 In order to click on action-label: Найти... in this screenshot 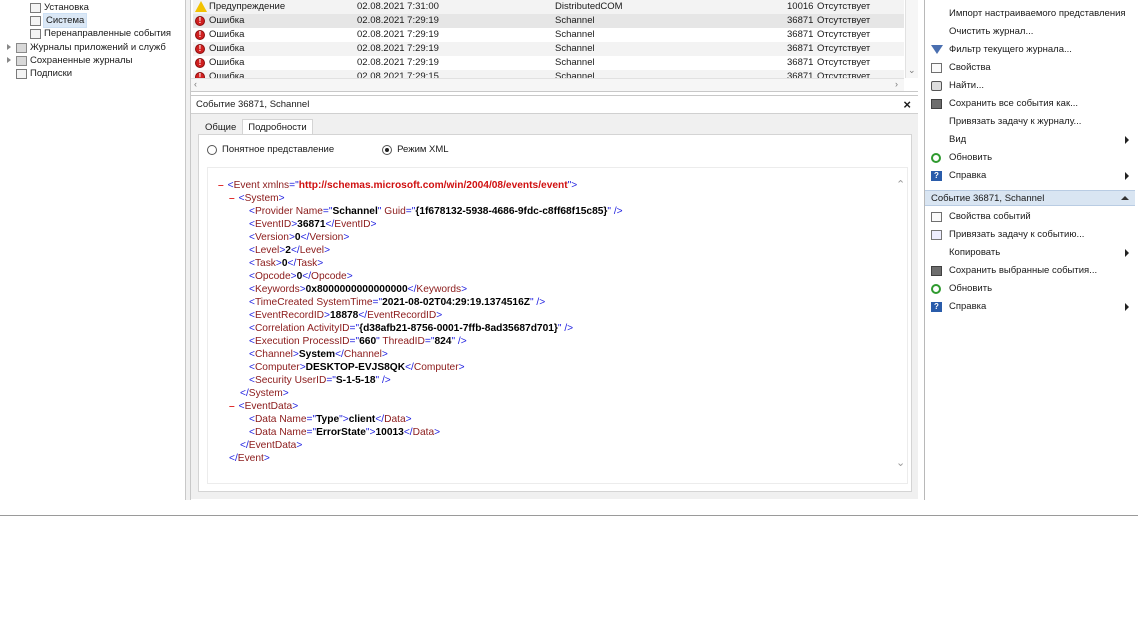, I will do `click(967, 85)`.